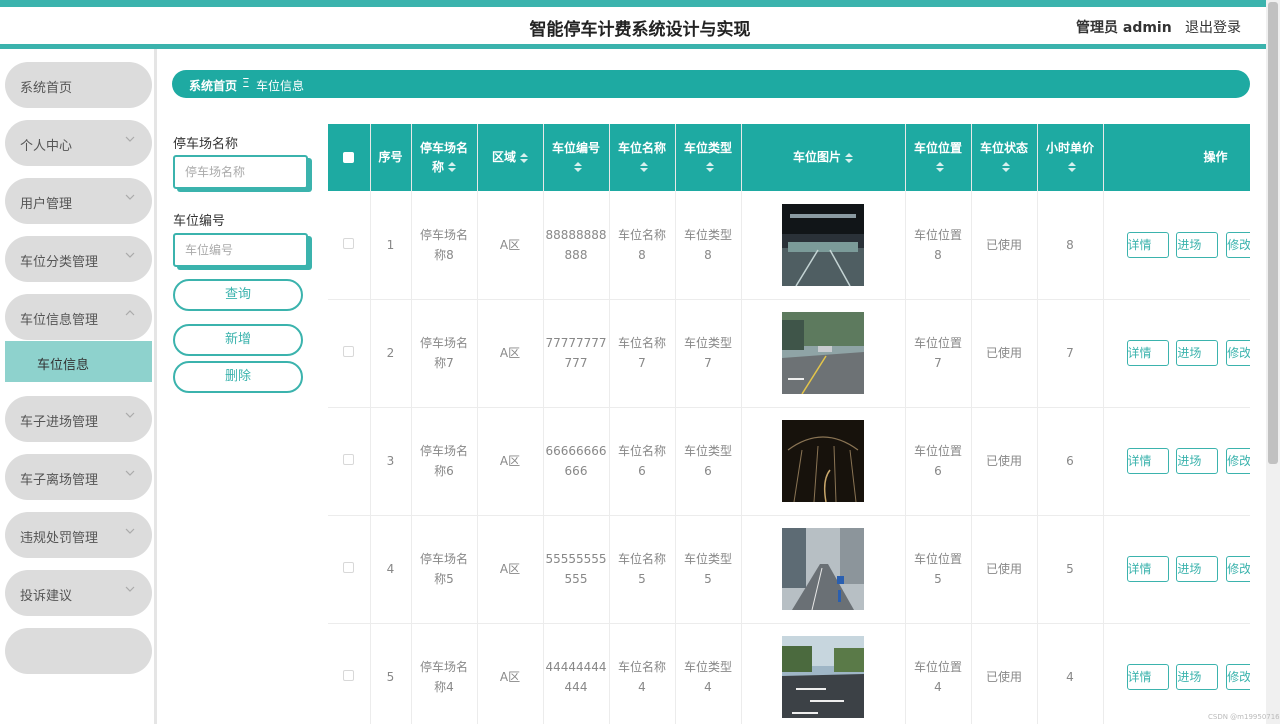  What do you see at coordinates (130, 313) in the screenshot?
I see `chevron-up-icon` at bounding box center [130, 313].